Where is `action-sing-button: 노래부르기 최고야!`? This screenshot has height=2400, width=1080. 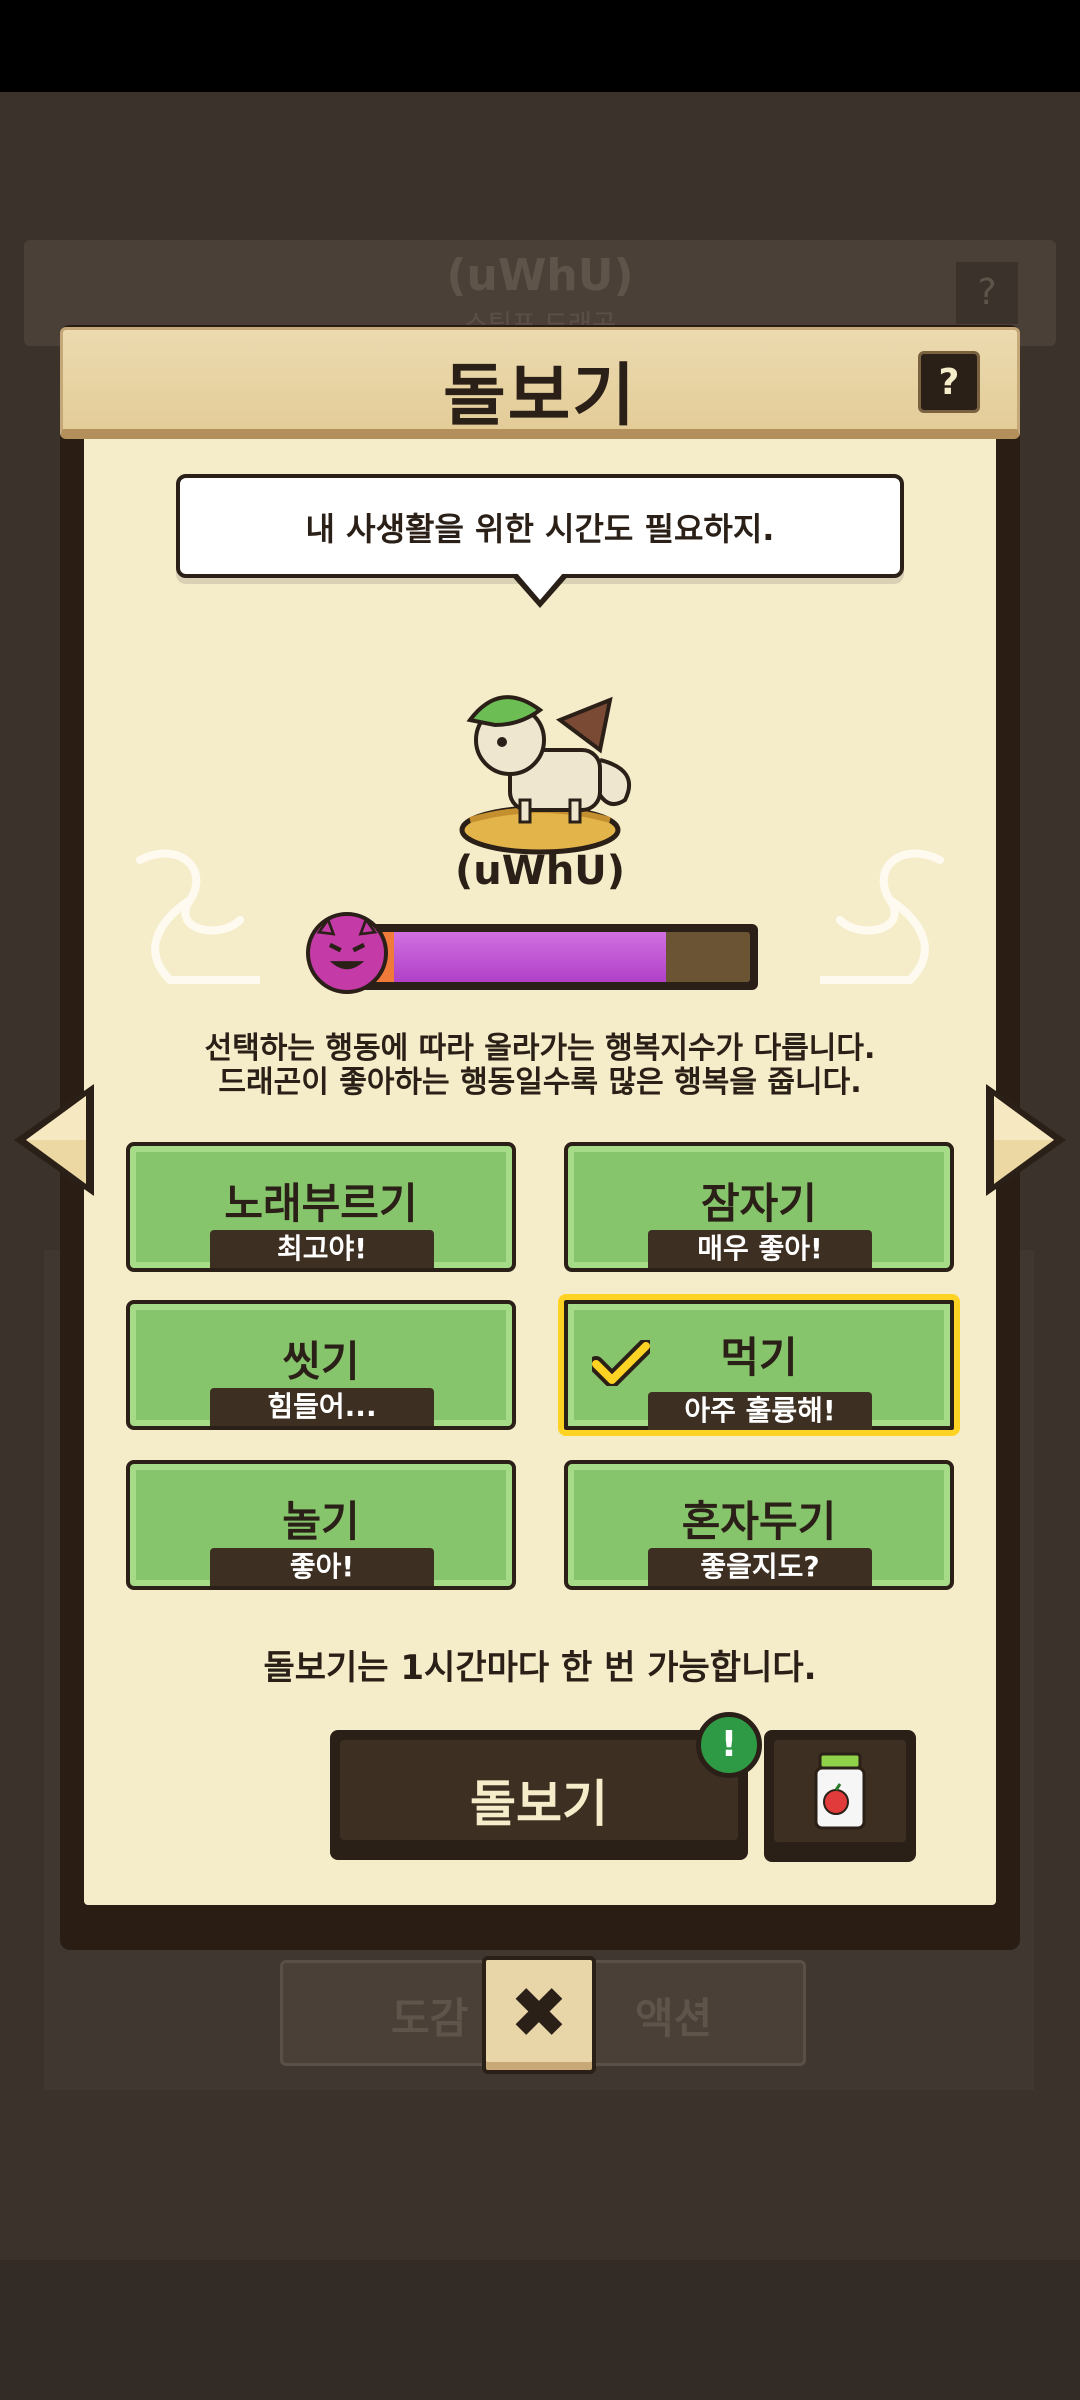 action-sing-button: 노래부르기 최고야! is located at coordinates (321, 1207).